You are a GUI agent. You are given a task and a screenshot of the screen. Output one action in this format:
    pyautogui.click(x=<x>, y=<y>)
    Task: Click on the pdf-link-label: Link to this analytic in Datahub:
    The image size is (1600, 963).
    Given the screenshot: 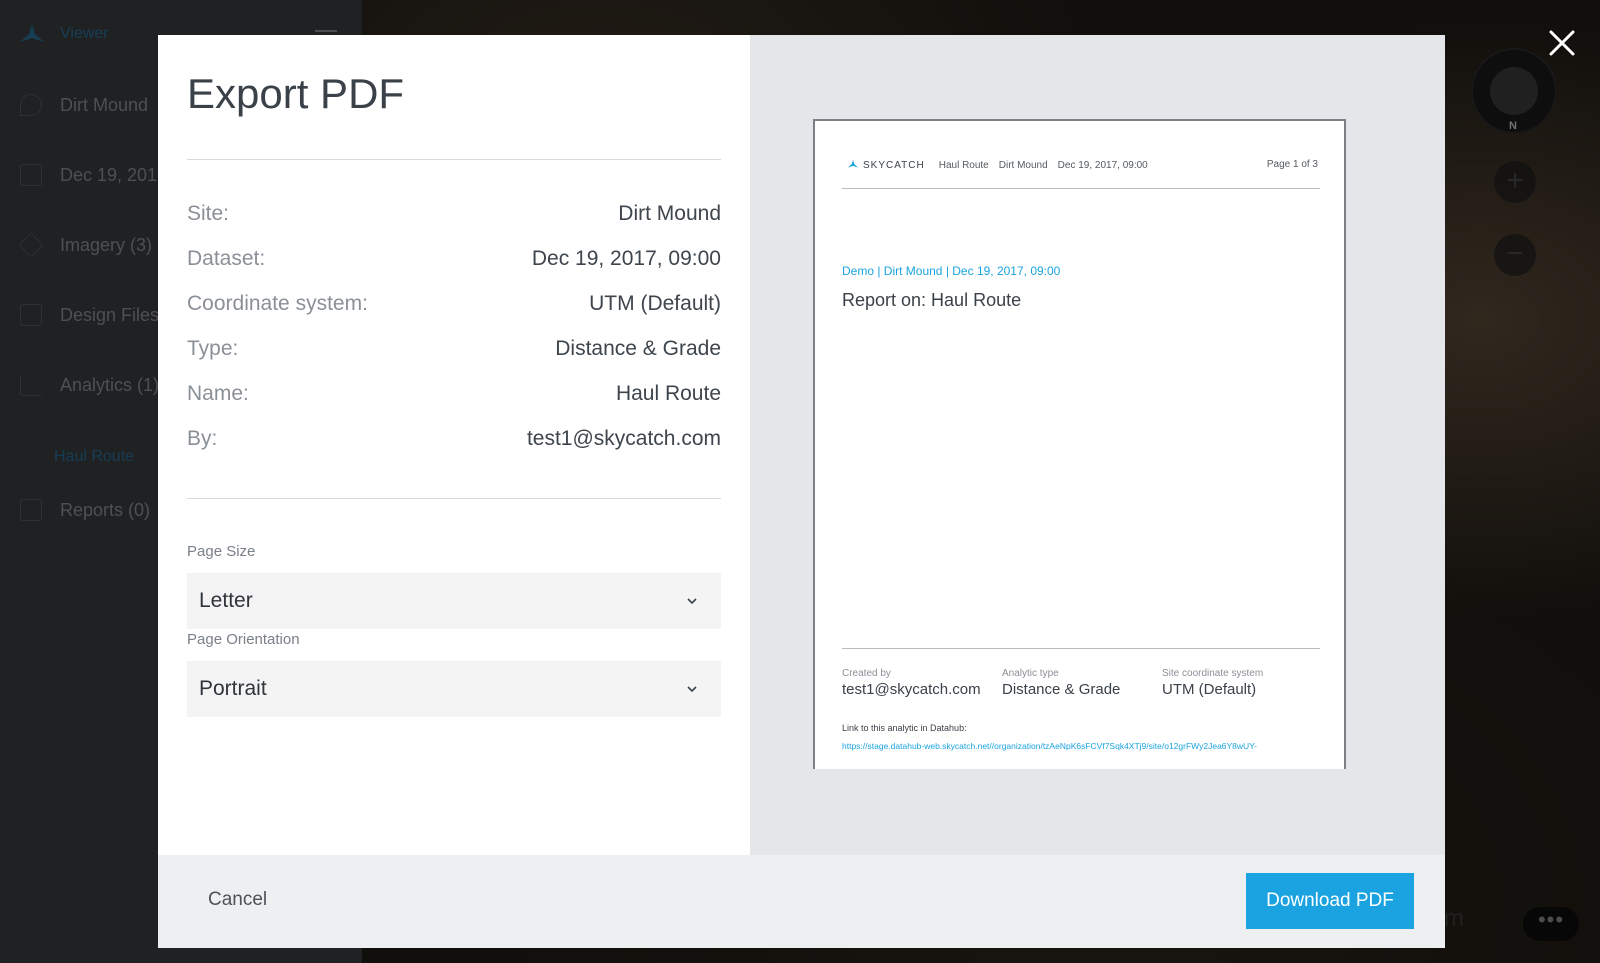 What is the action you would take?
    pyautogui.click(x=904, y=728)
    